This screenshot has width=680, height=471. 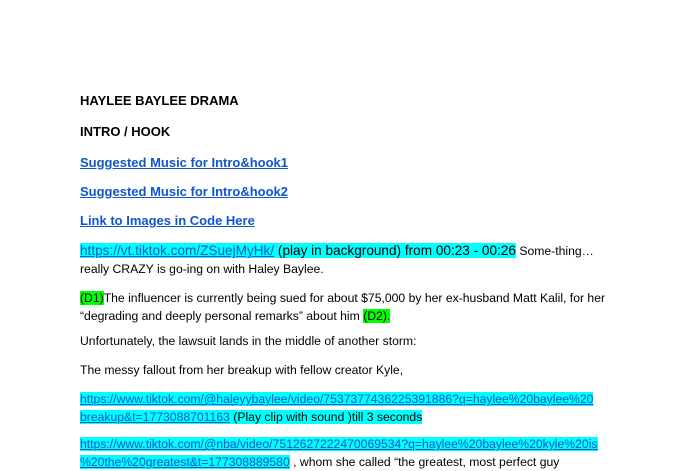 What do you see at coordinates (155, 417) in the screenshot?
I see `tiktok-link-2-line2: breakup&t=1773088701163` at bounding box center [155, 417].